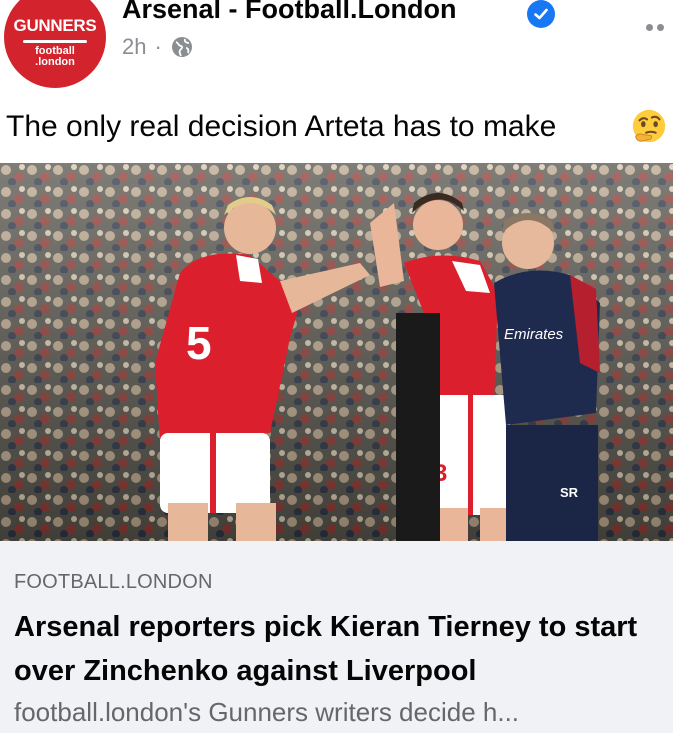 The width and height of the screenshot is (673, 733). Describe the element at coordinates (134, 47) in the screenshot. I see `post-time: 2h` at that location.